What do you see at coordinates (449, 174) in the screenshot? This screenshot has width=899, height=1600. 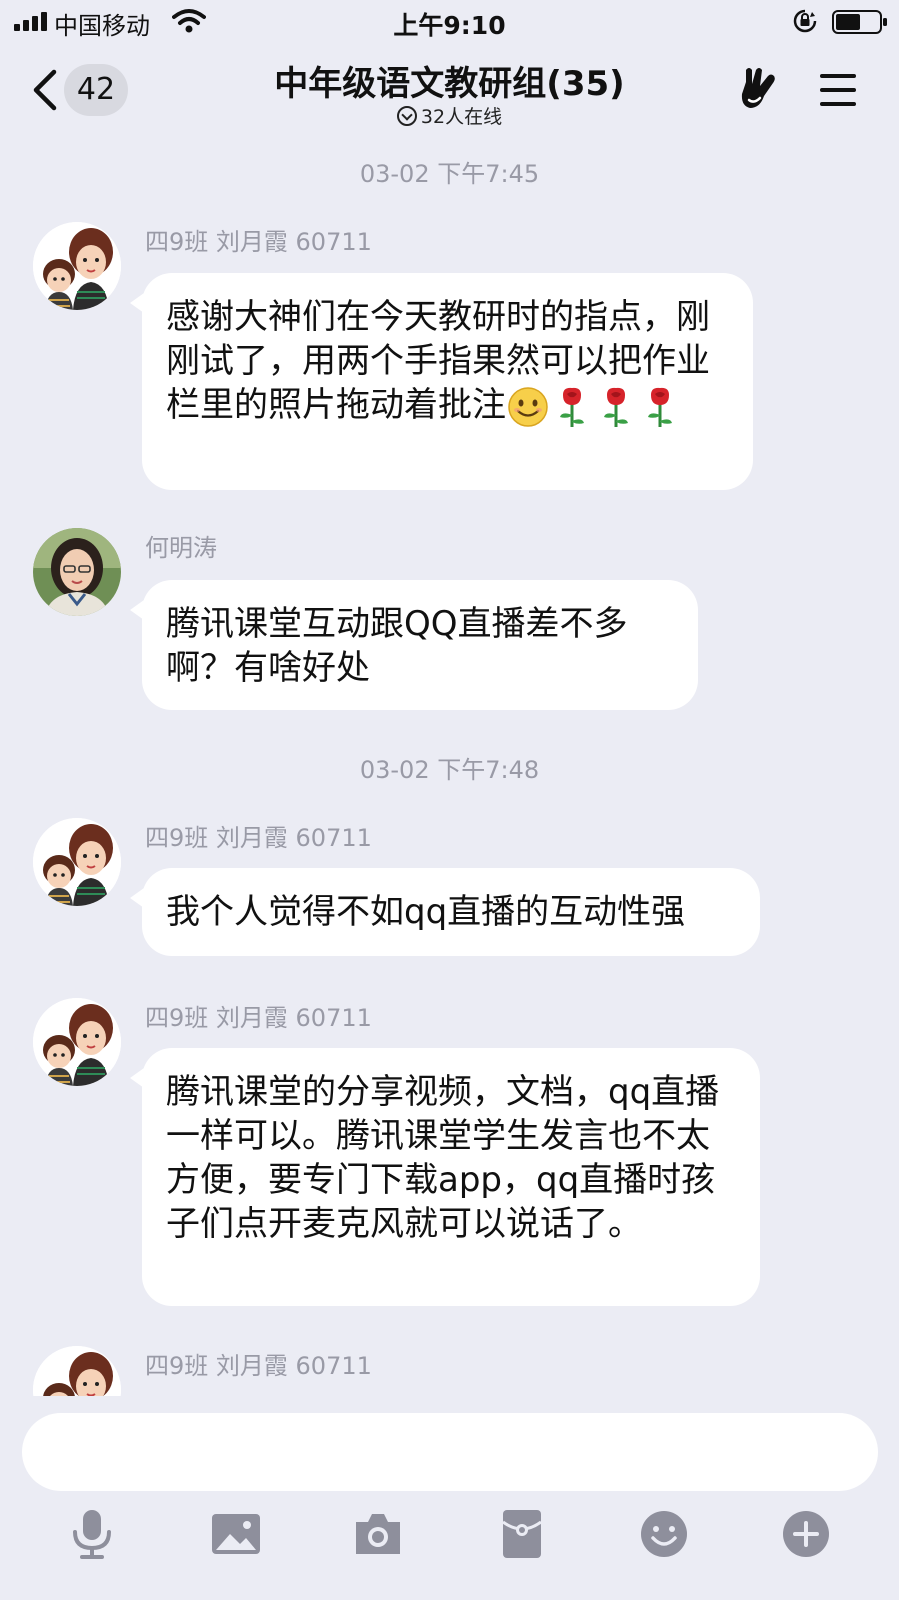 I see `timestamp: 03-02 下午7:45` at bounding box center [449, 174].